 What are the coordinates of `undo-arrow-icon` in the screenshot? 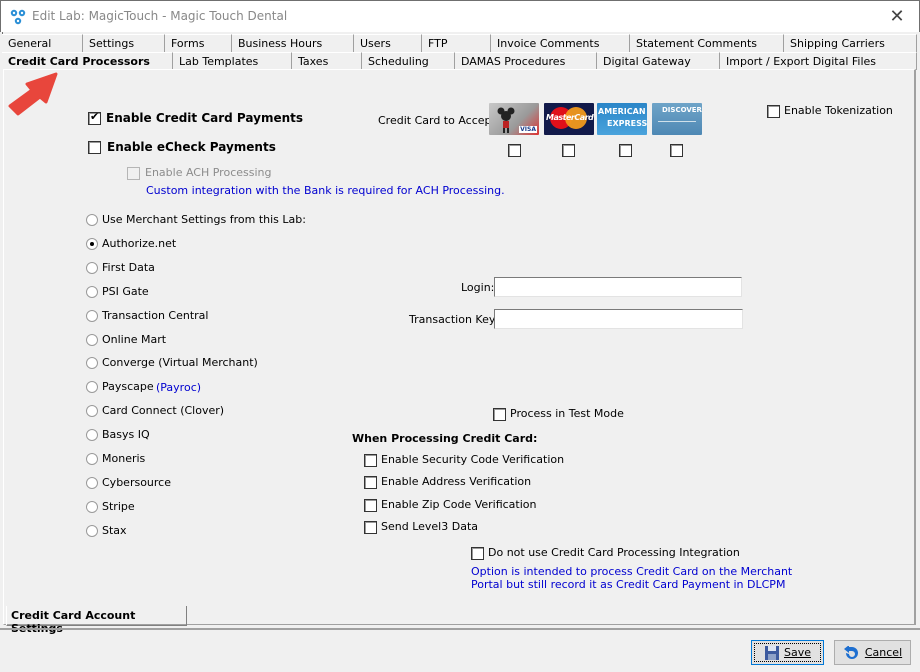 It's located at (850, 652).